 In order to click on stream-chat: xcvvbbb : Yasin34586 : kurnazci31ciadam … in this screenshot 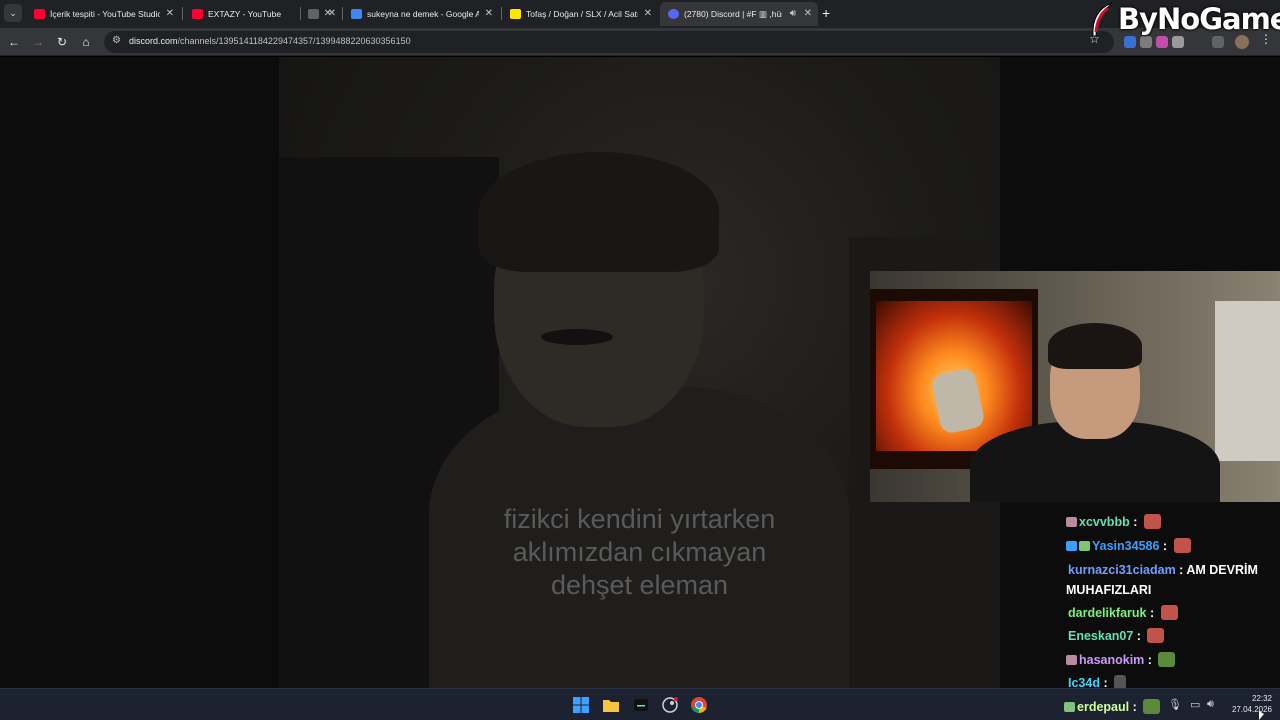, I will do `click(1171, 591)`.